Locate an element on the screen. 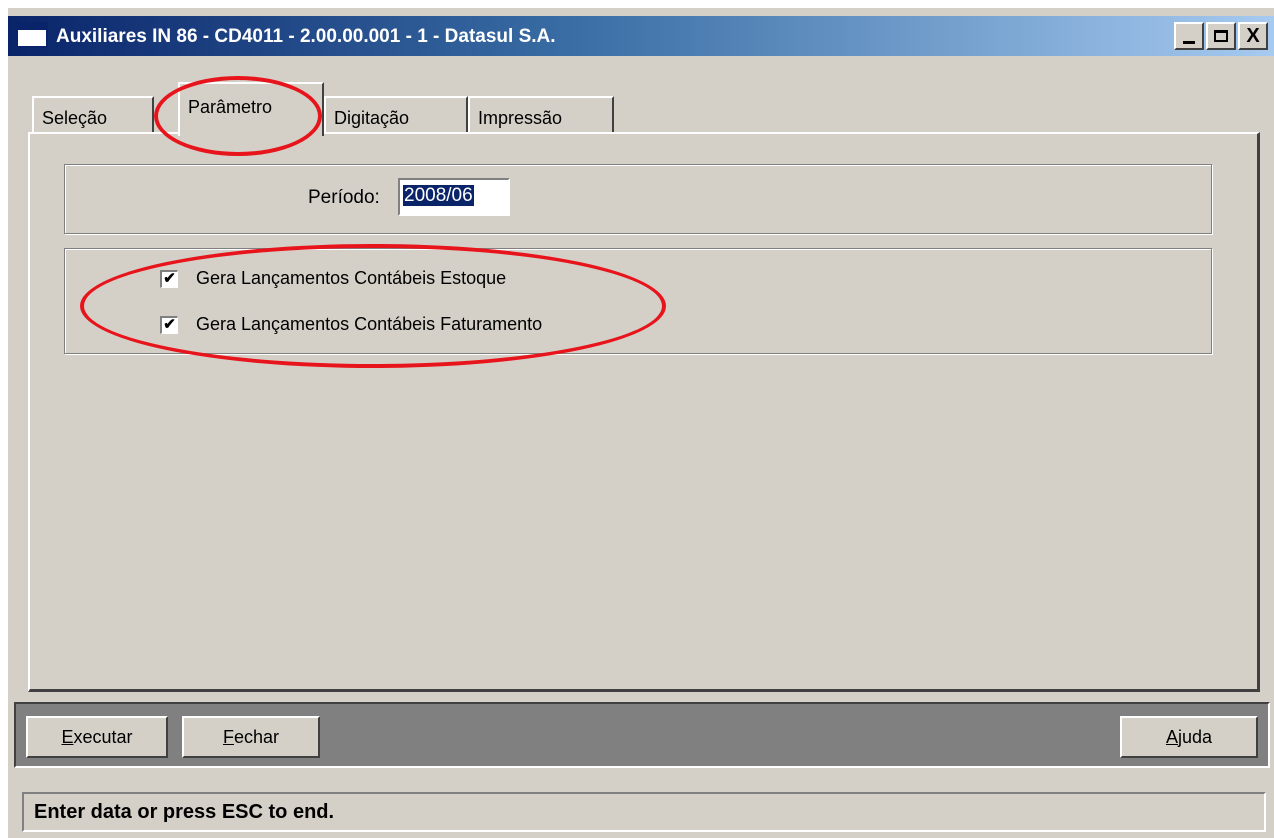 The width and height of the screenshot is (1274, 838). annotation-ellipse-tab is located at coordinates (238, 116).